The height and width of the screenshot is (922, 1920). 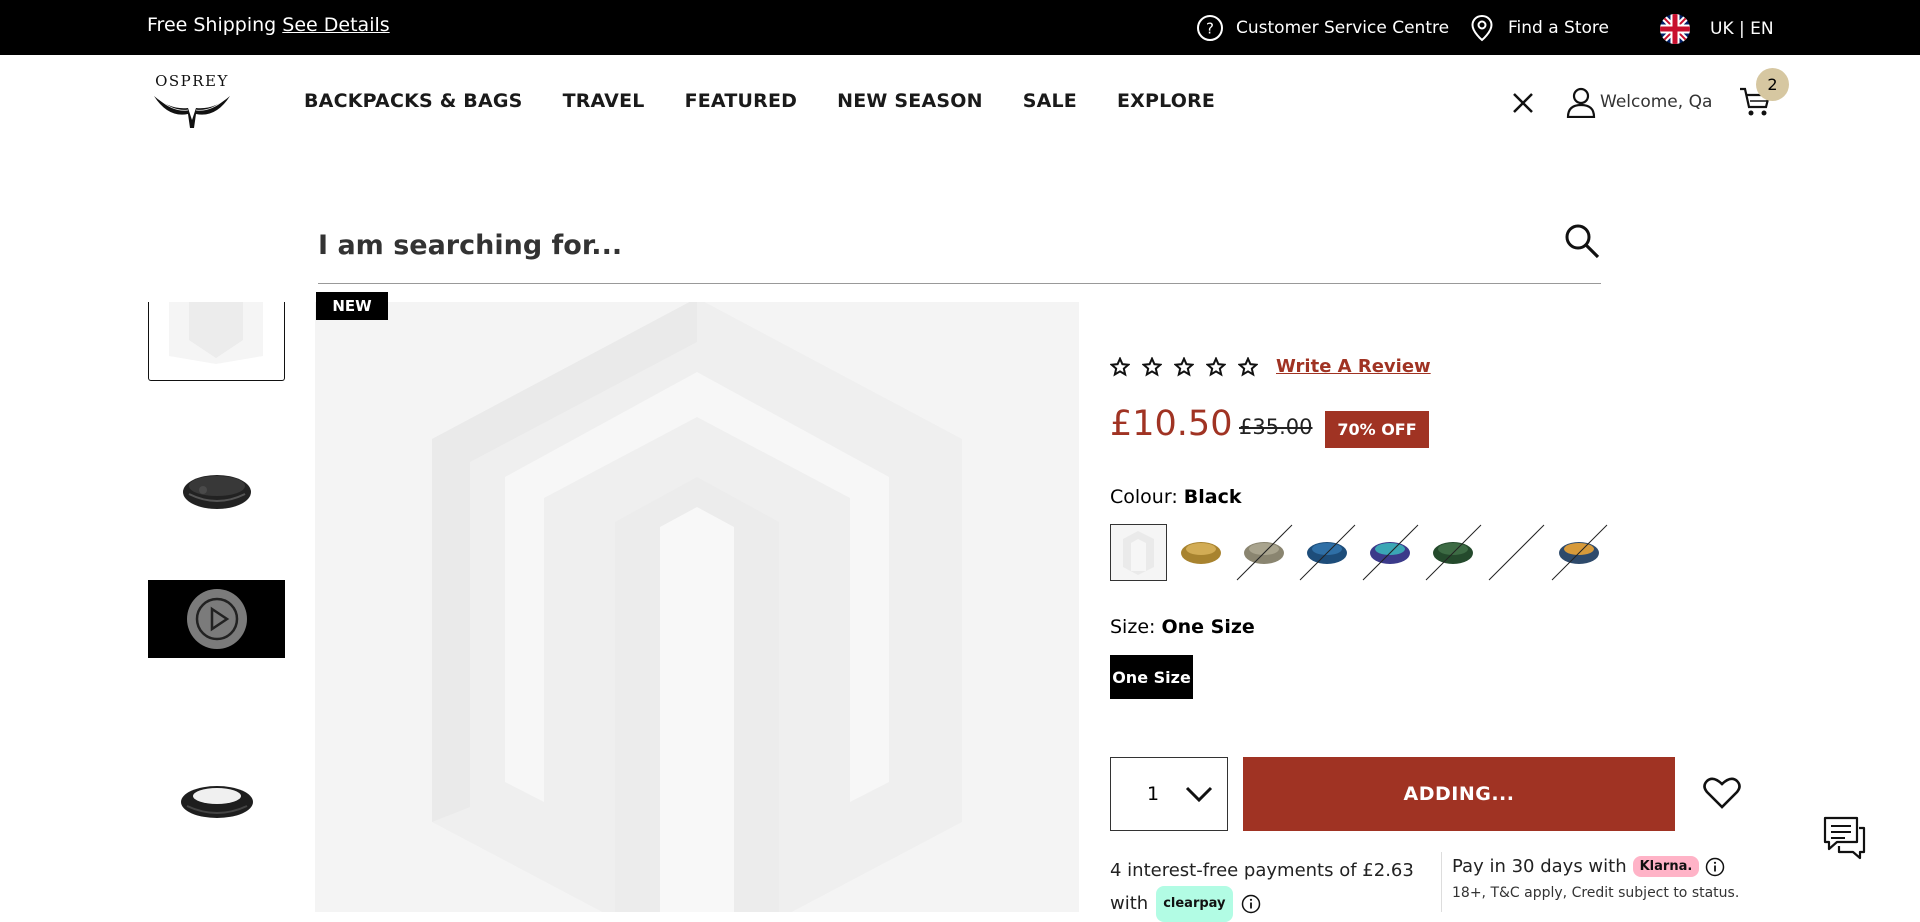 I want to click on swatch-grey-unavailable, so click(x=1264, y=552).